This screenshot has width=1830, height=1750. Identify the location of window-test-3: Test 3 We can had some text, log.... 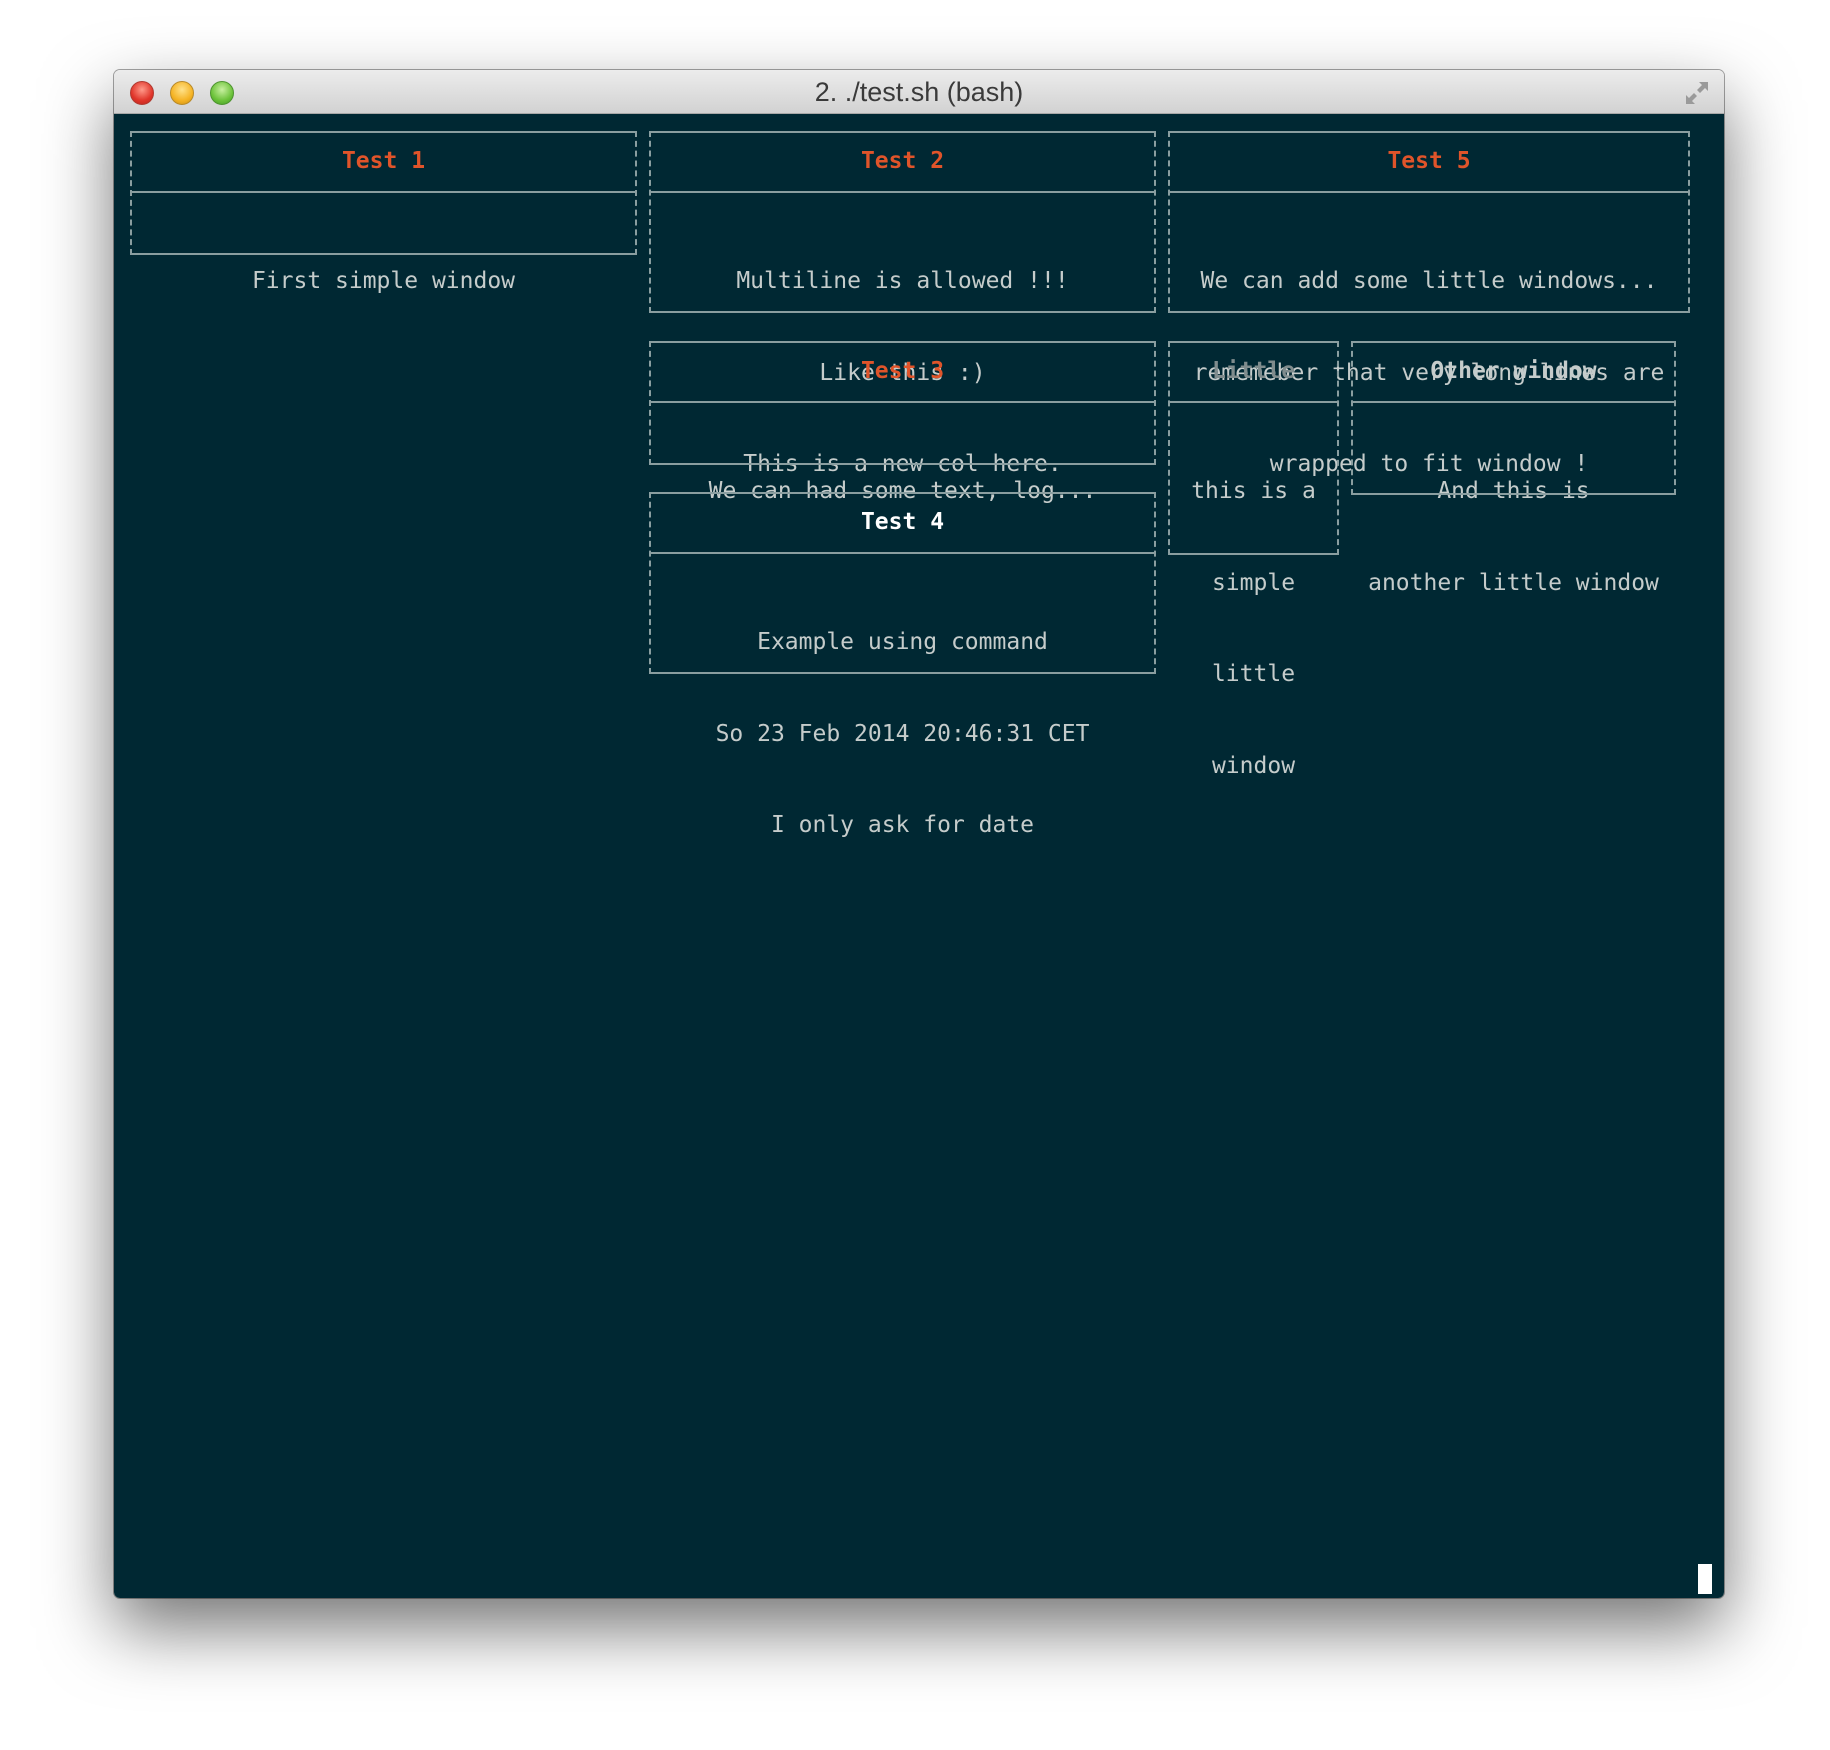
(902, 422).